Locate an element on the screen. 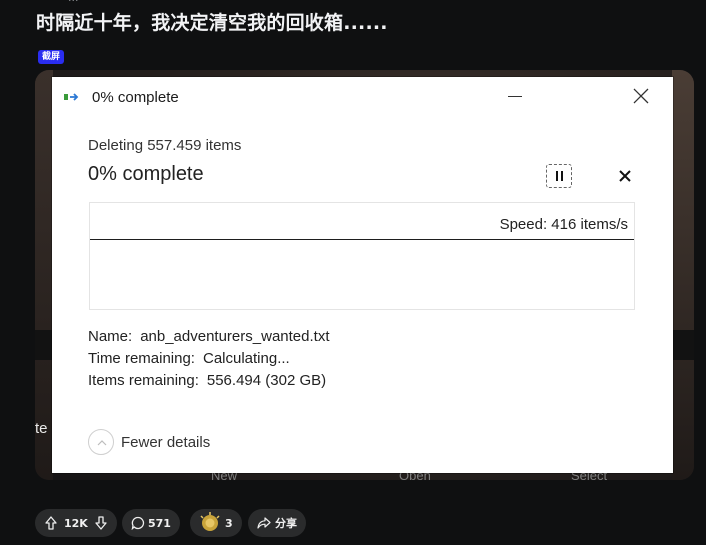 The width and height of the screenshot is (706, 545). detail-items-label: Items remaining: is located at coordinates (143, 380).